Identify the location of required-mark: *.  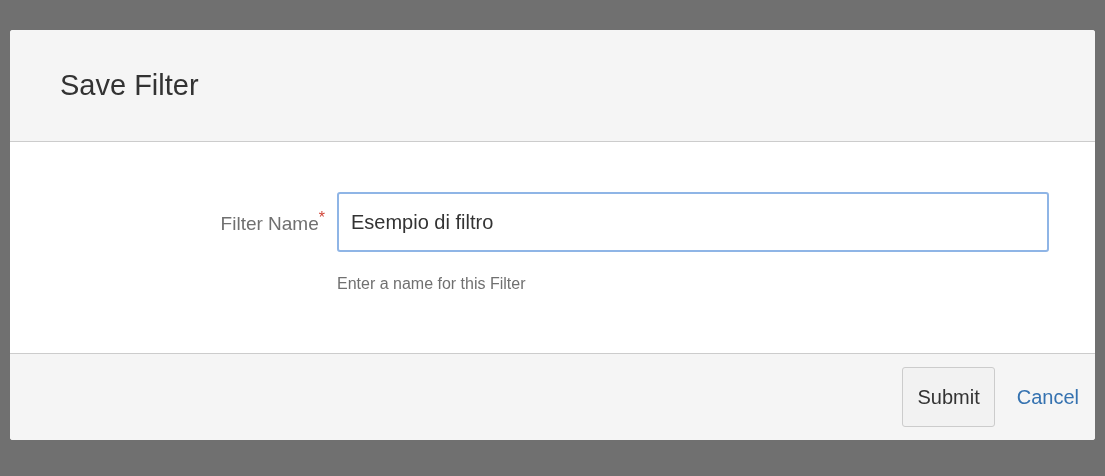
(321, 218).